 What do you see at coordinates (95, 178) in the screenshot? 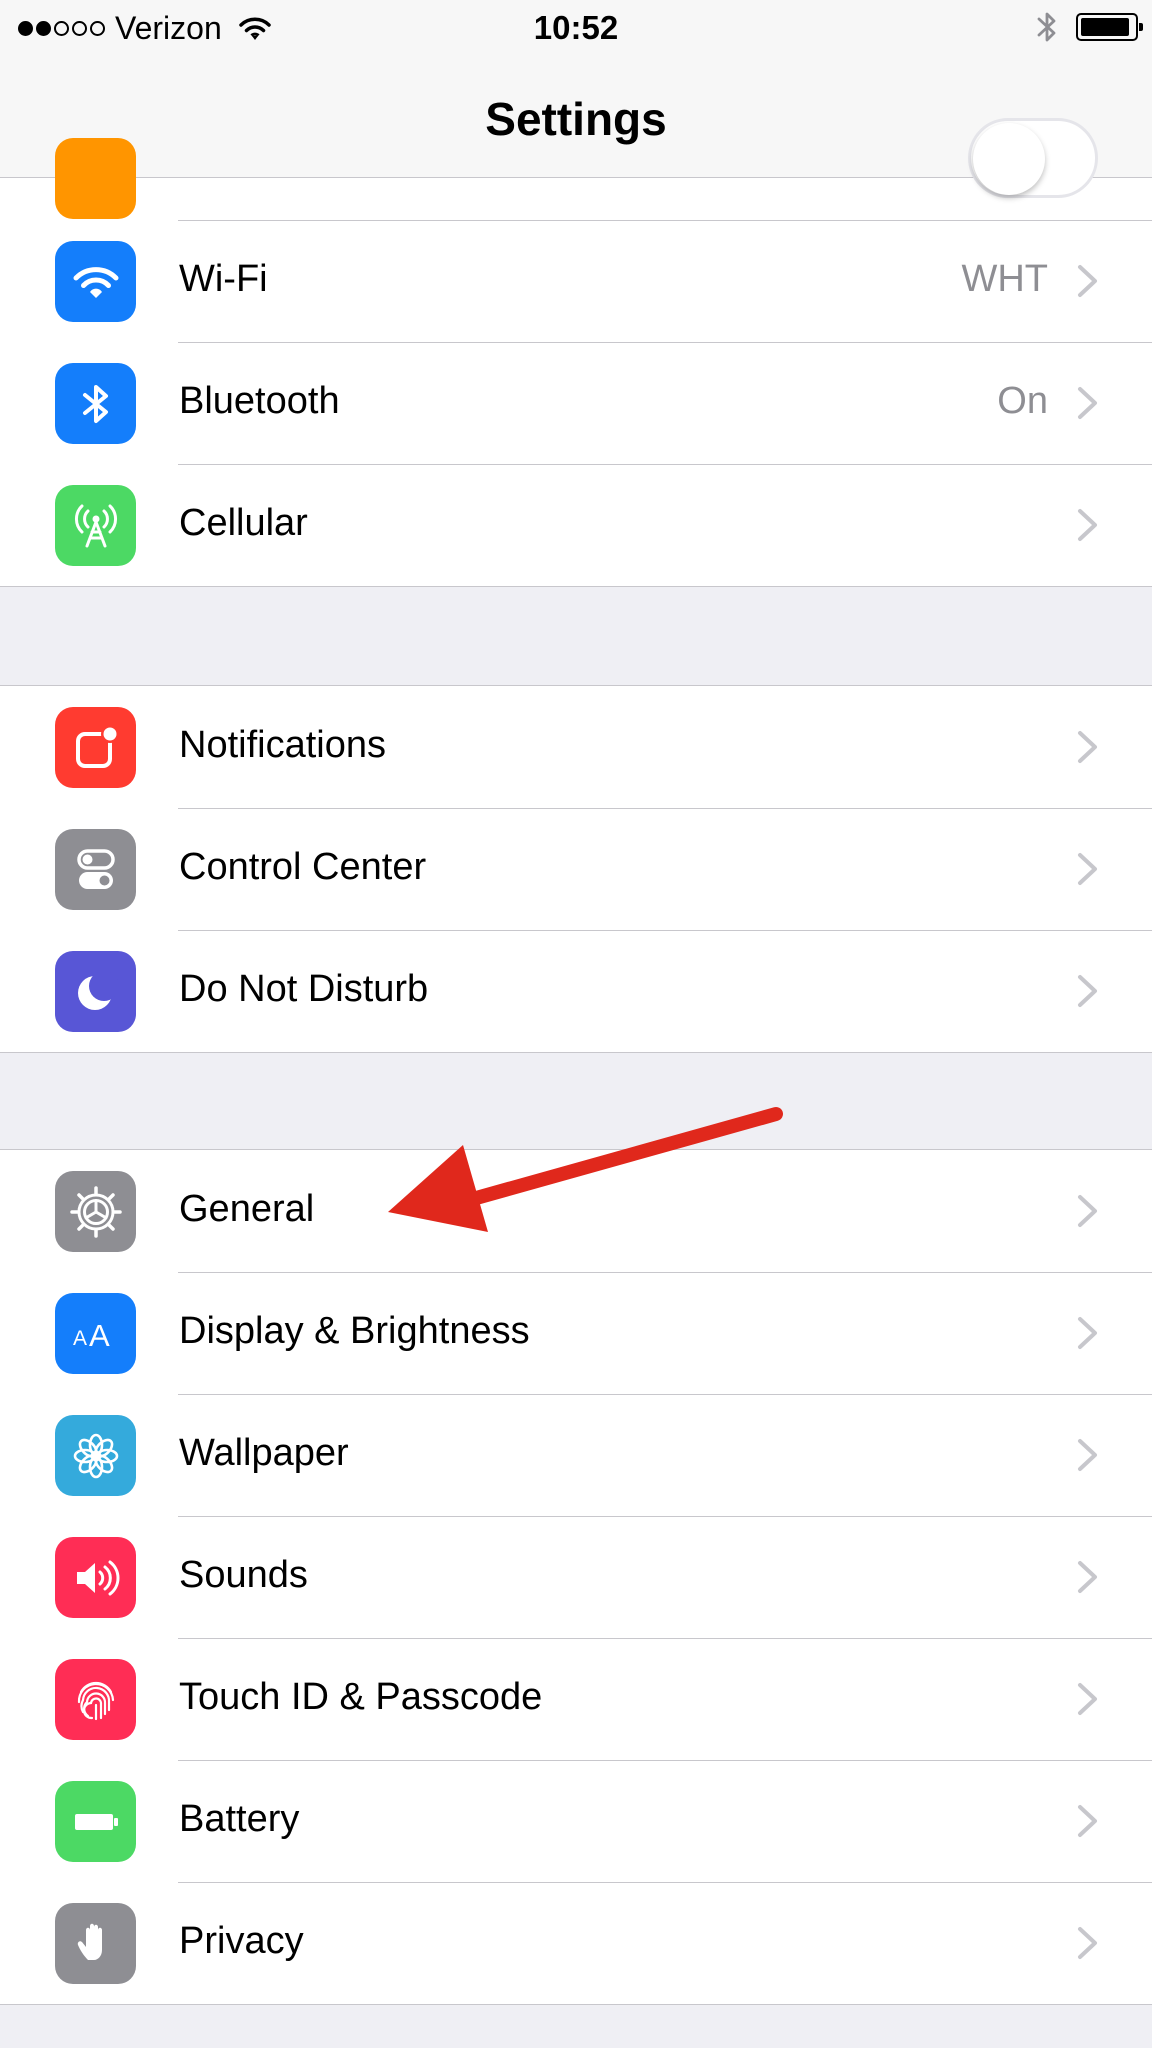
I see `airplane-icon` at bounding box center [95, 178].